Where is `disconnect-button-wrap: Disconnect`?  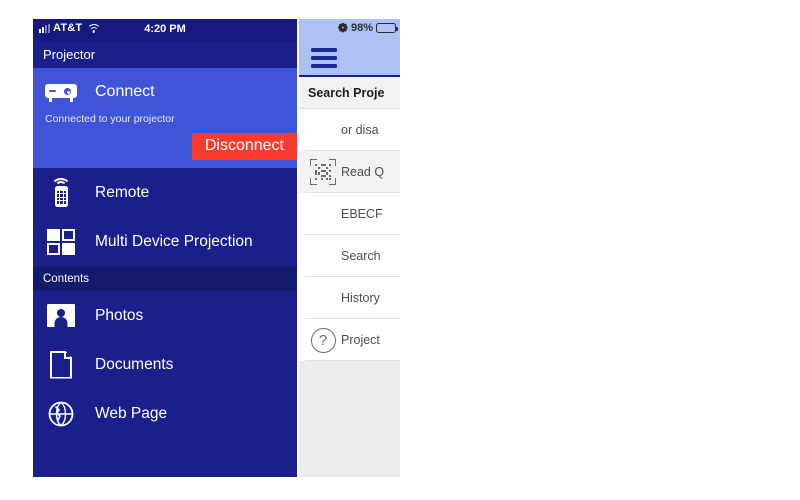
disconnect-button-wrap: Disconnect is located at coordinates (165, 146).